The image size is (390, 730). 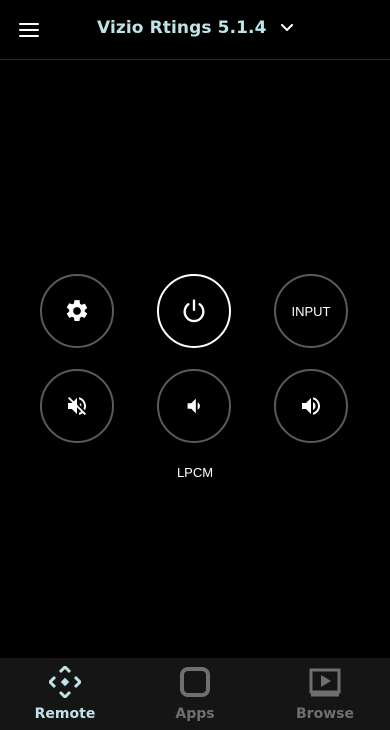 I want to click on volume-down-icon, so click(x=193, y=406).